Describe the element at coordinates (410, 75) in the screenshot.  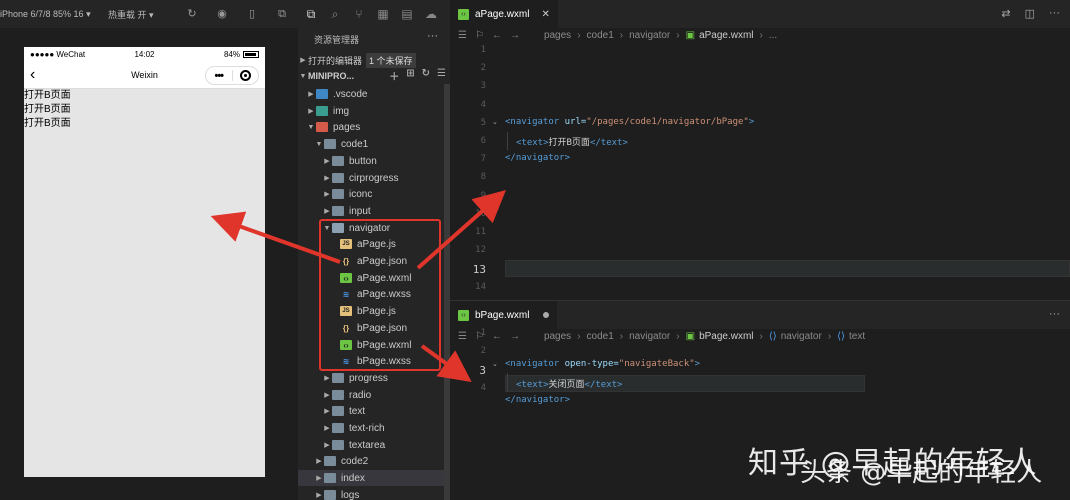
I see `new-folder-icon: ⊞` at that location.